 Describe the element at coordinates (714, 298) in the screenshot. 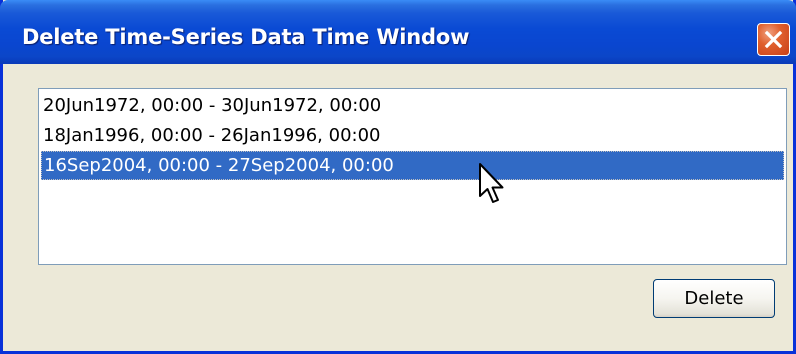

I see `delete-button: Delete` at that location.